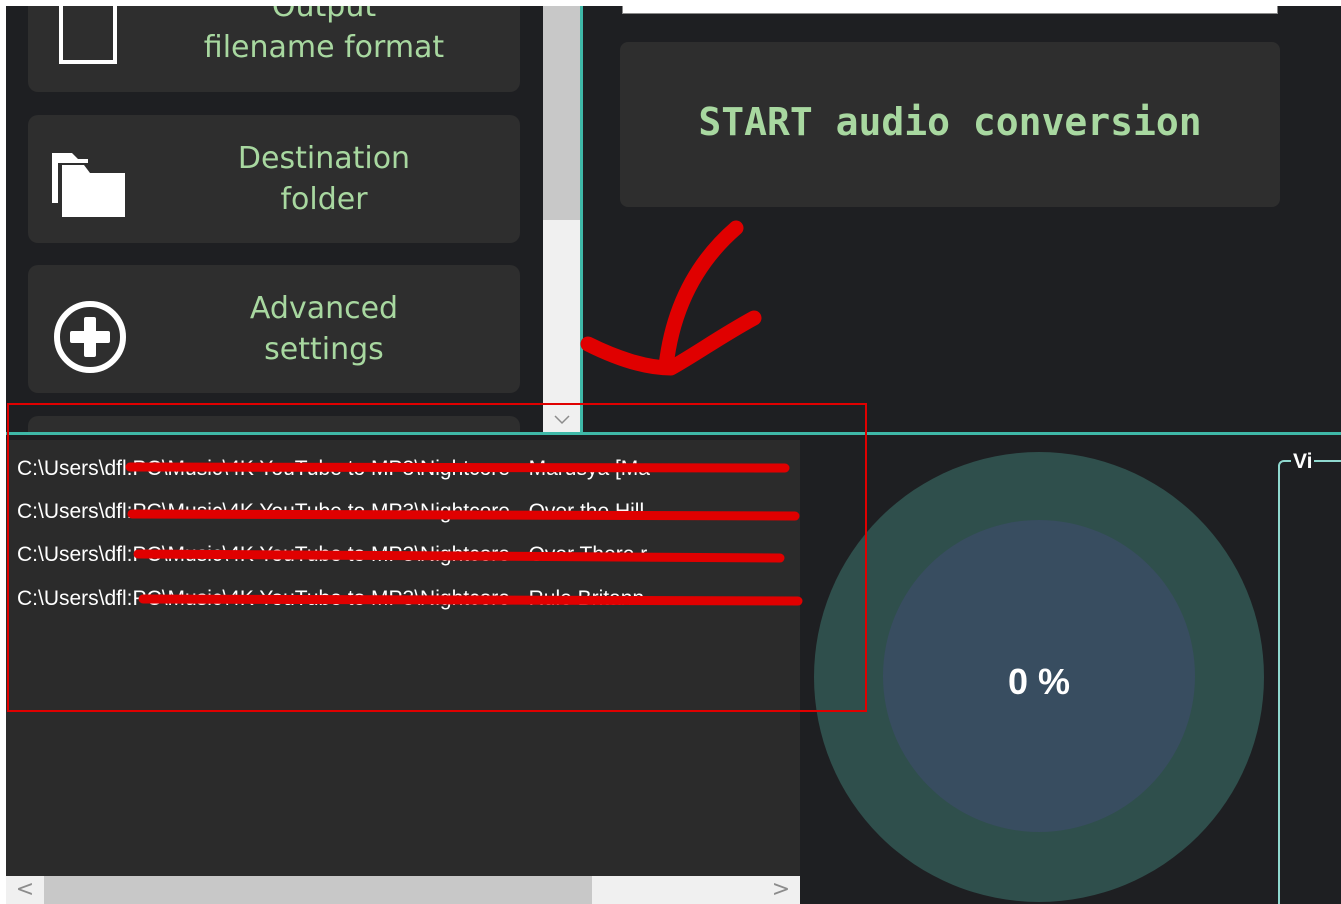 The image size is (1341, 904). I want to click on panel-divider-vertical, so click(581, 219).